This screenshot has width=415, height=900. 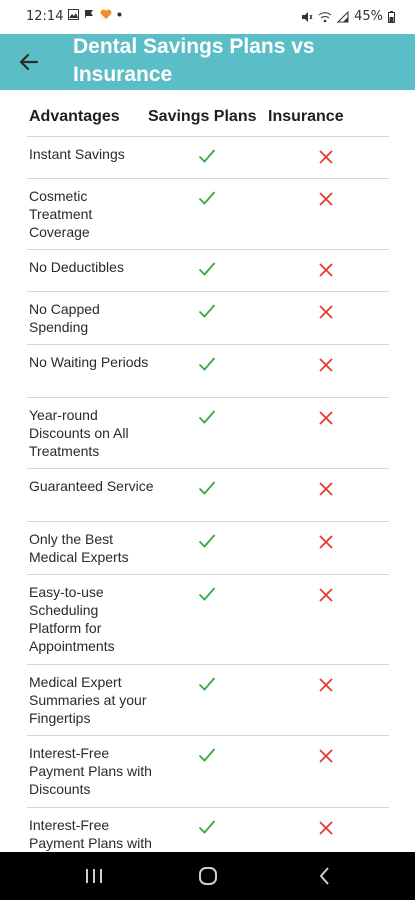 I want to click on header-savings-plans: Savings Plans, so click(x=202, y=116).